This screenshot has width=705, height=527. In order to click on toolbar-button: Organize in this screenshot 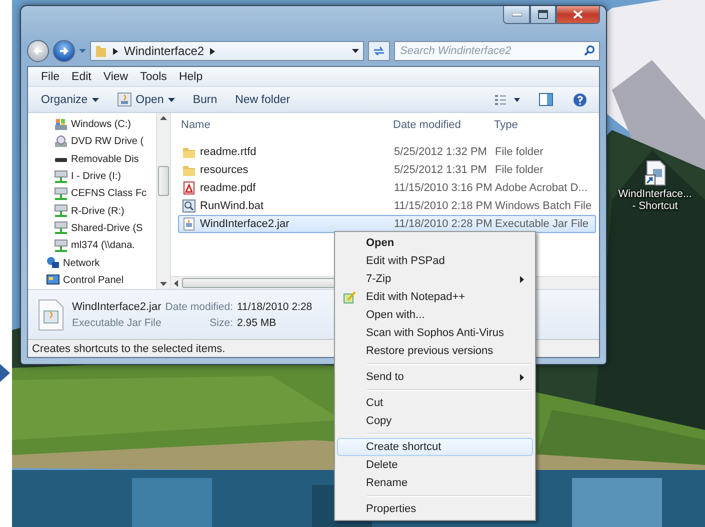, I will do `click(70, 99)`.